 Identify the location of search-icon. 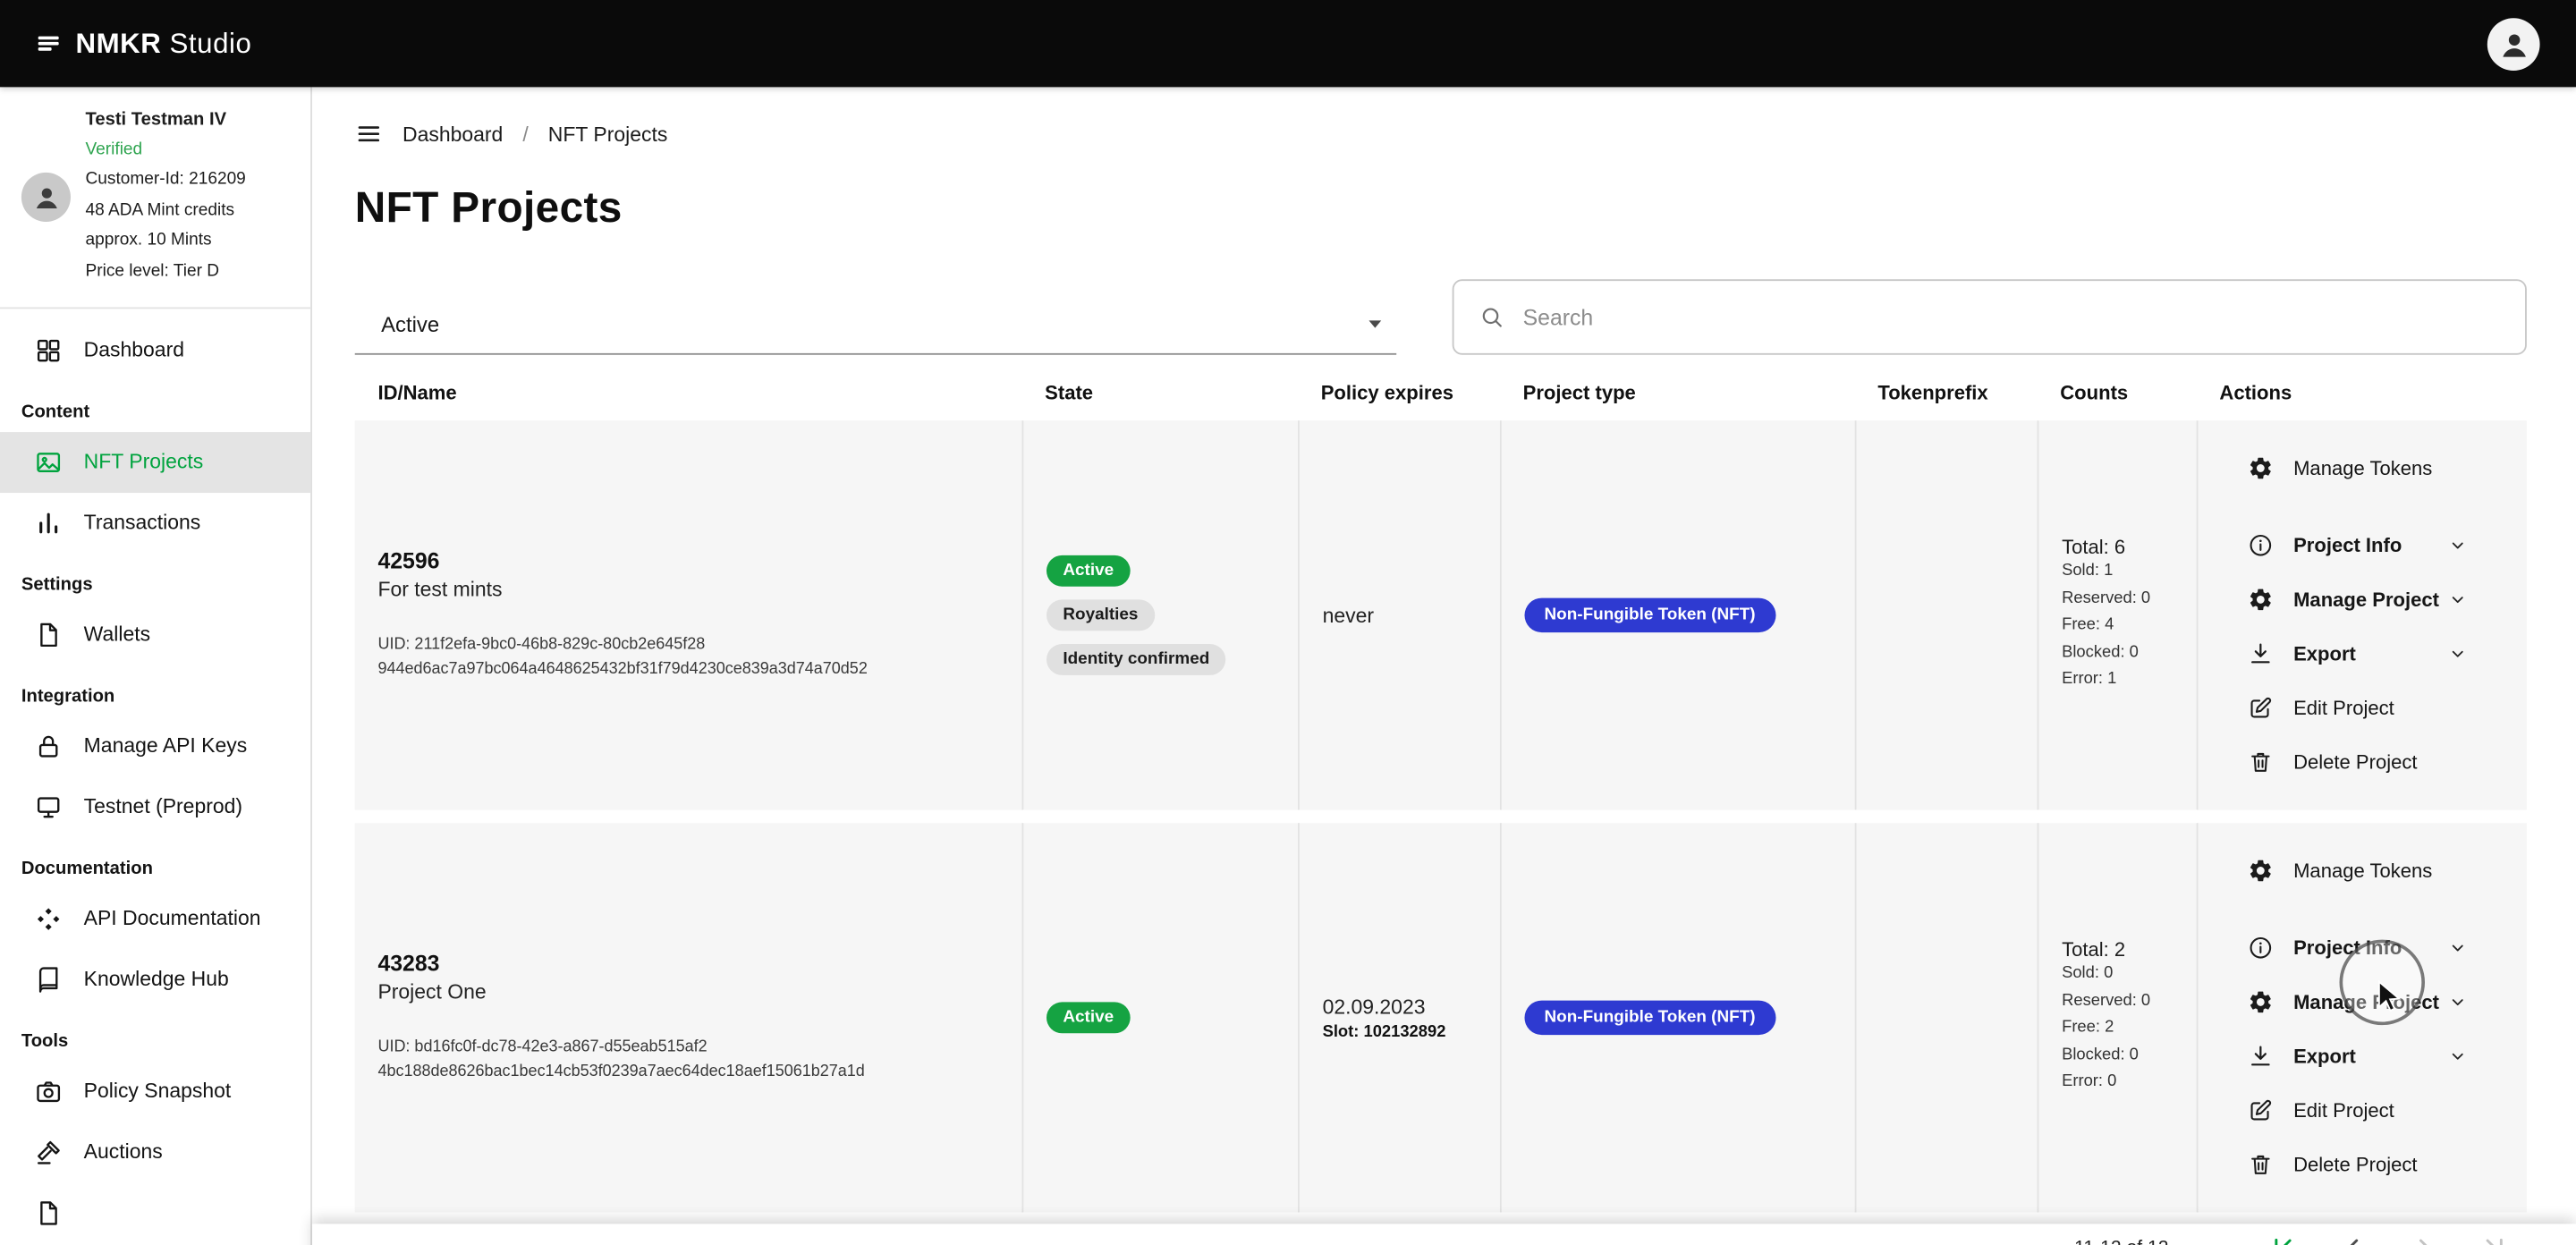
(1491, 317).